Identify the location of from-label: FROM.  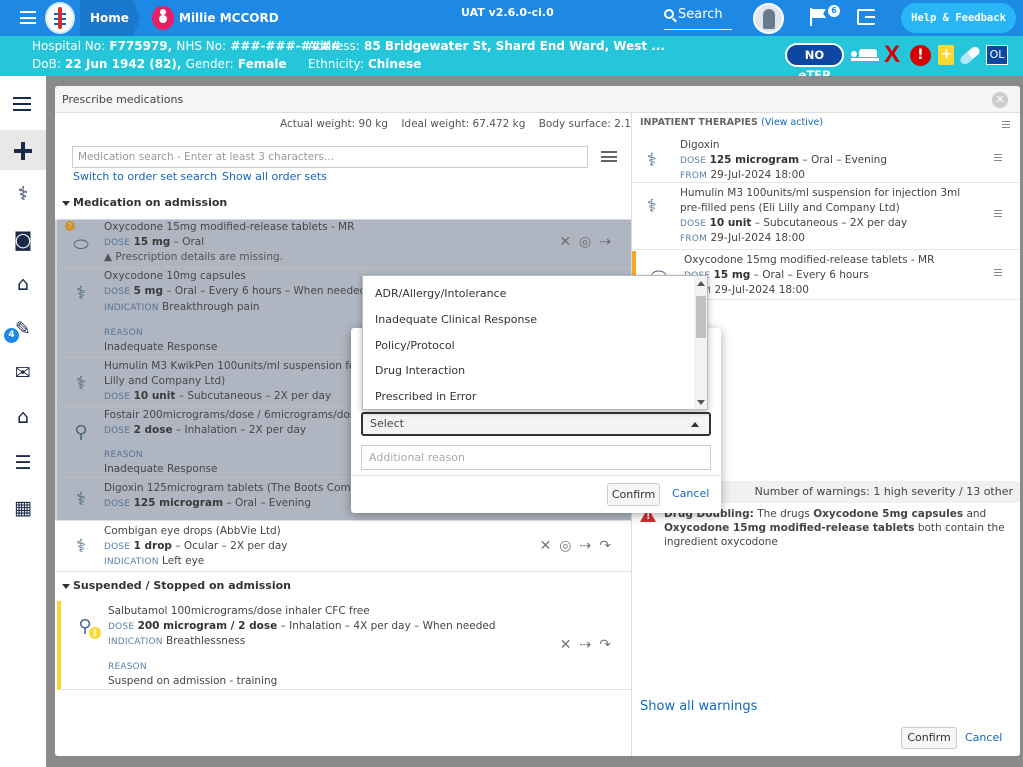
(694, 176).